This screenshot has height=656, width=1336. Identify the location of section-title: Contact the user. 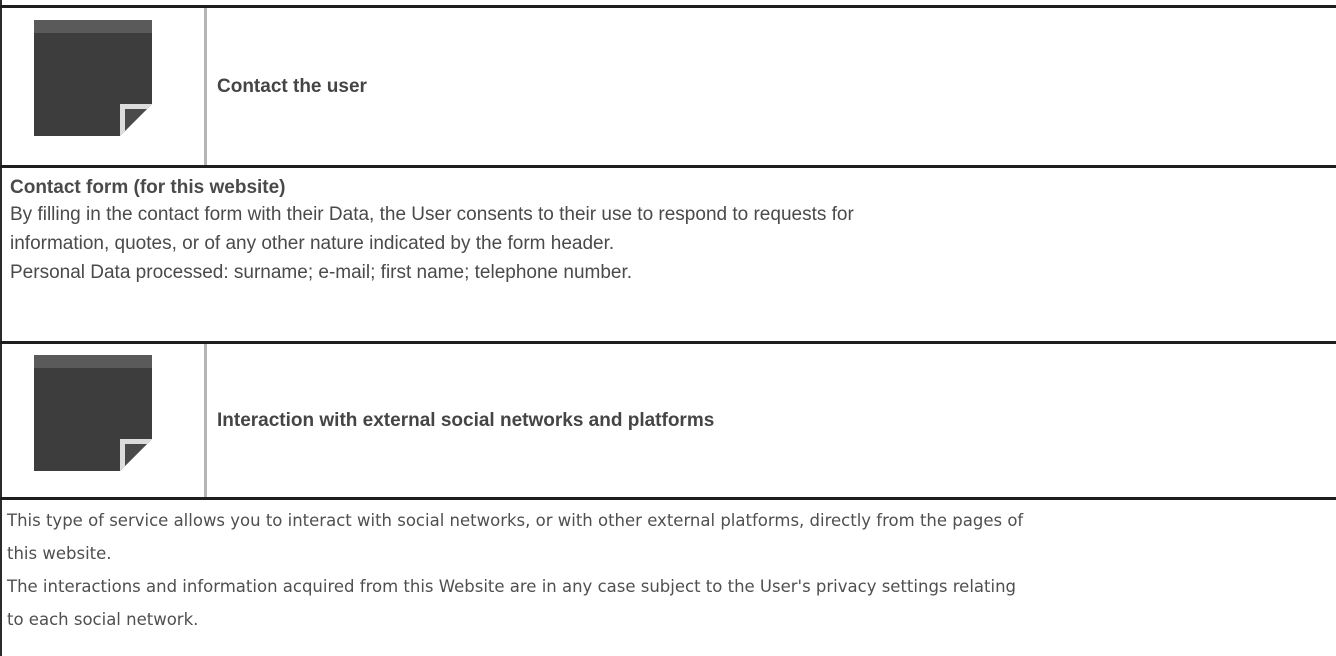
(292, 86).